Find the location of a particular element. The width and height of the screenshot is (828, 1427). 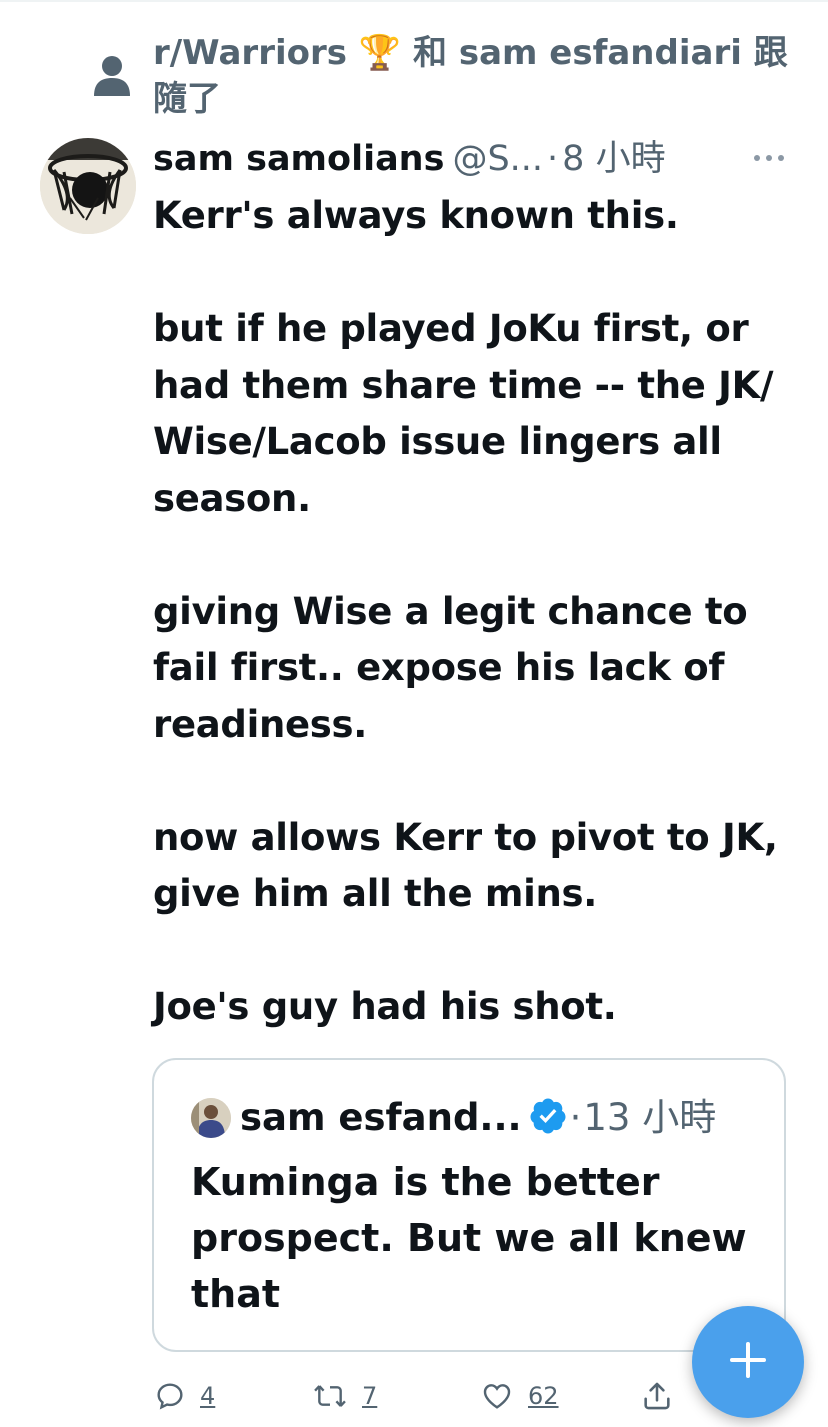

avatar is located at coordinates (88, 186).